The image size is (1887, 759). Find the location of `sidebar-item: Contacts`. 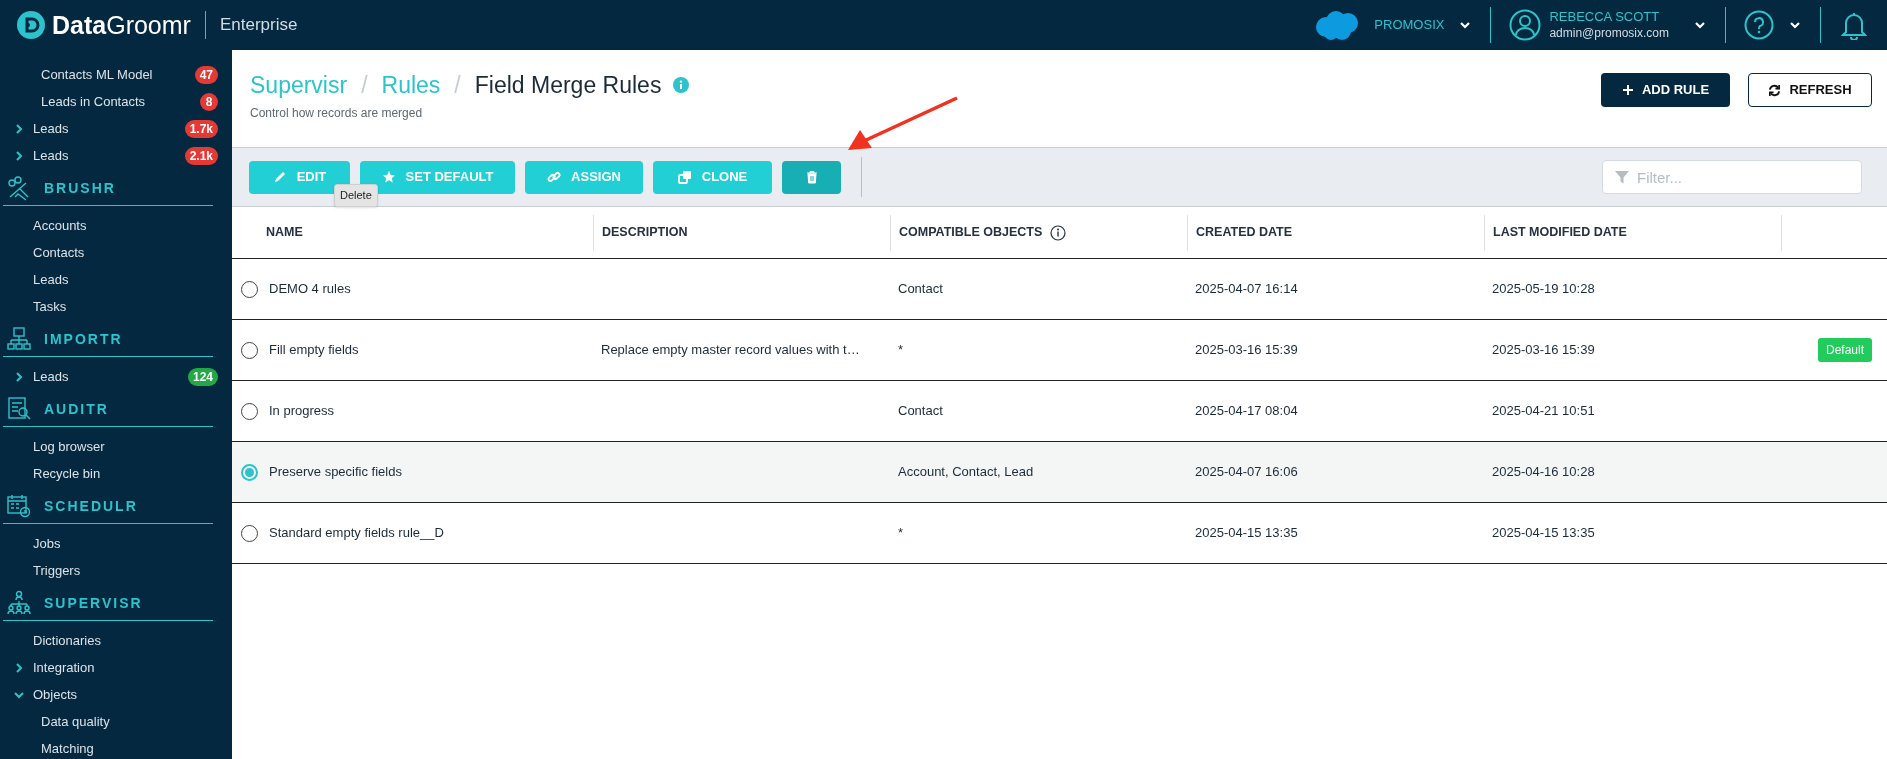

sidebar-item: Contacts is located at coordinates (59, 252).